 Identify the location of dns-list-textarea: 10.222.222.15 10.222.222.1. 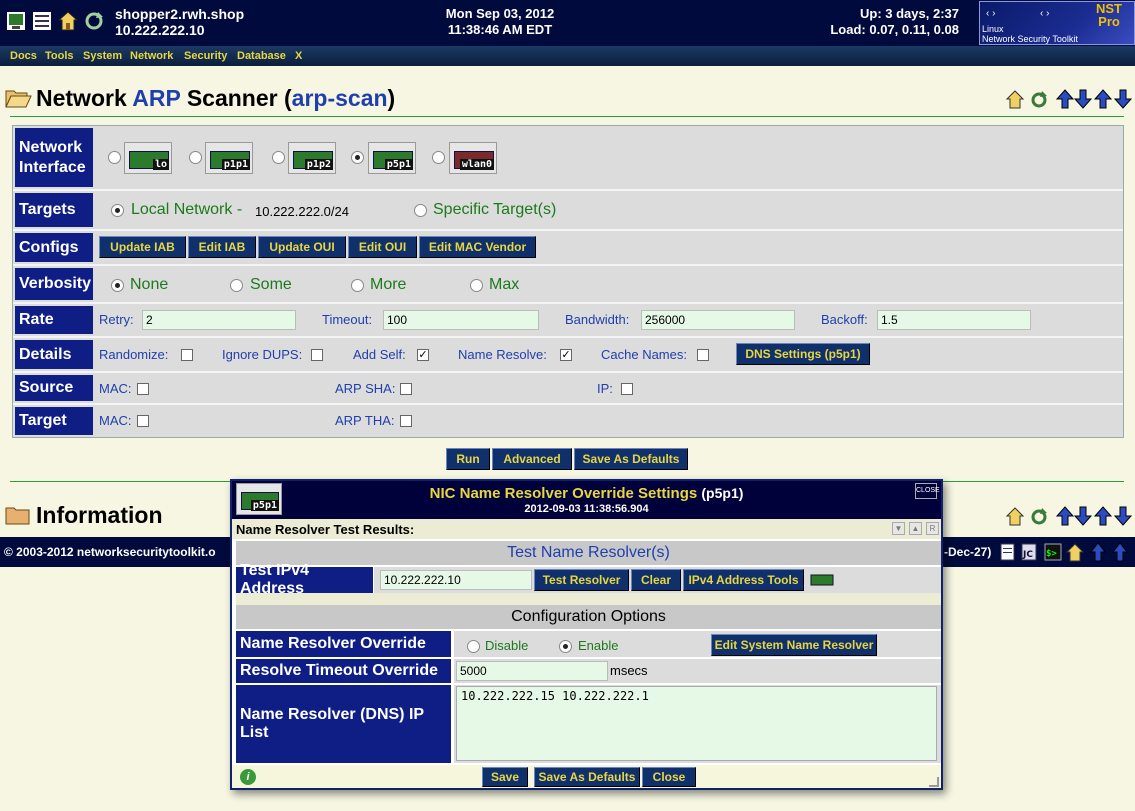
(696, 723).